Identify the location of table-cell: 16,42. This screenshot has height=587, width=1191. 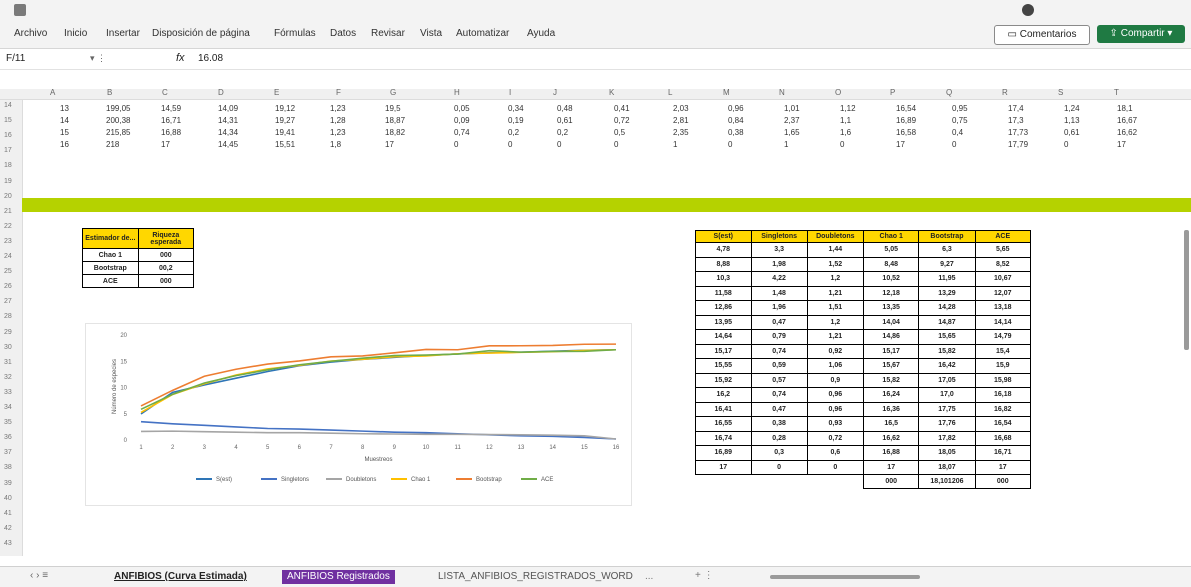
(947, 366).